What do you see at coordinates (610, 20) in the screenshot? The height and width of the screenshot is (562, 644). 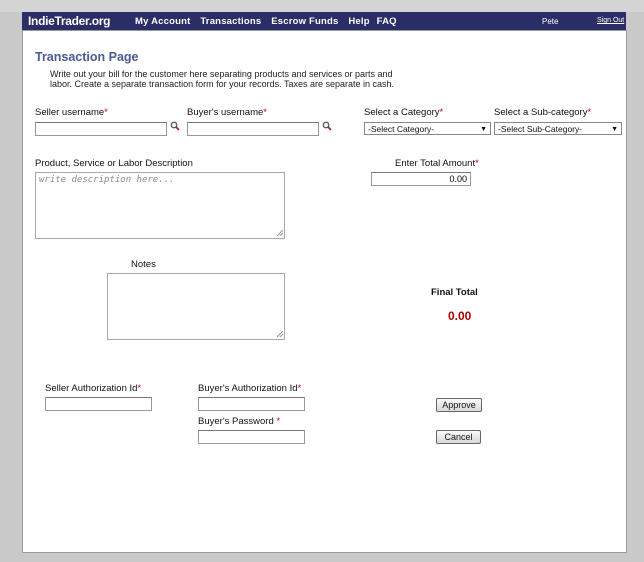 I see `sign-out-link: Sign Out` at bounding box center [610, 20].